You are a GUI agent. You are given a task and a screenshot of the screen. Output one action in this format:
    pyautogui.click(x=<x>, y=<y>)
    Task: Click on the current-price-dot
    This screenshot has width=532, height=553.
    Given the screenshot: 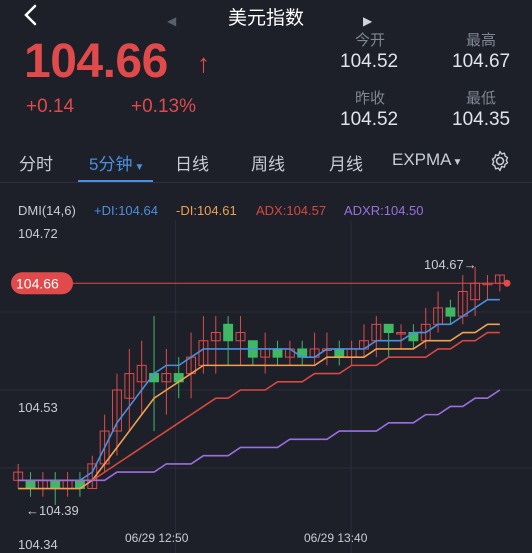 What is the action you would take?
    pyautogui.click(x=507, y=283)
    